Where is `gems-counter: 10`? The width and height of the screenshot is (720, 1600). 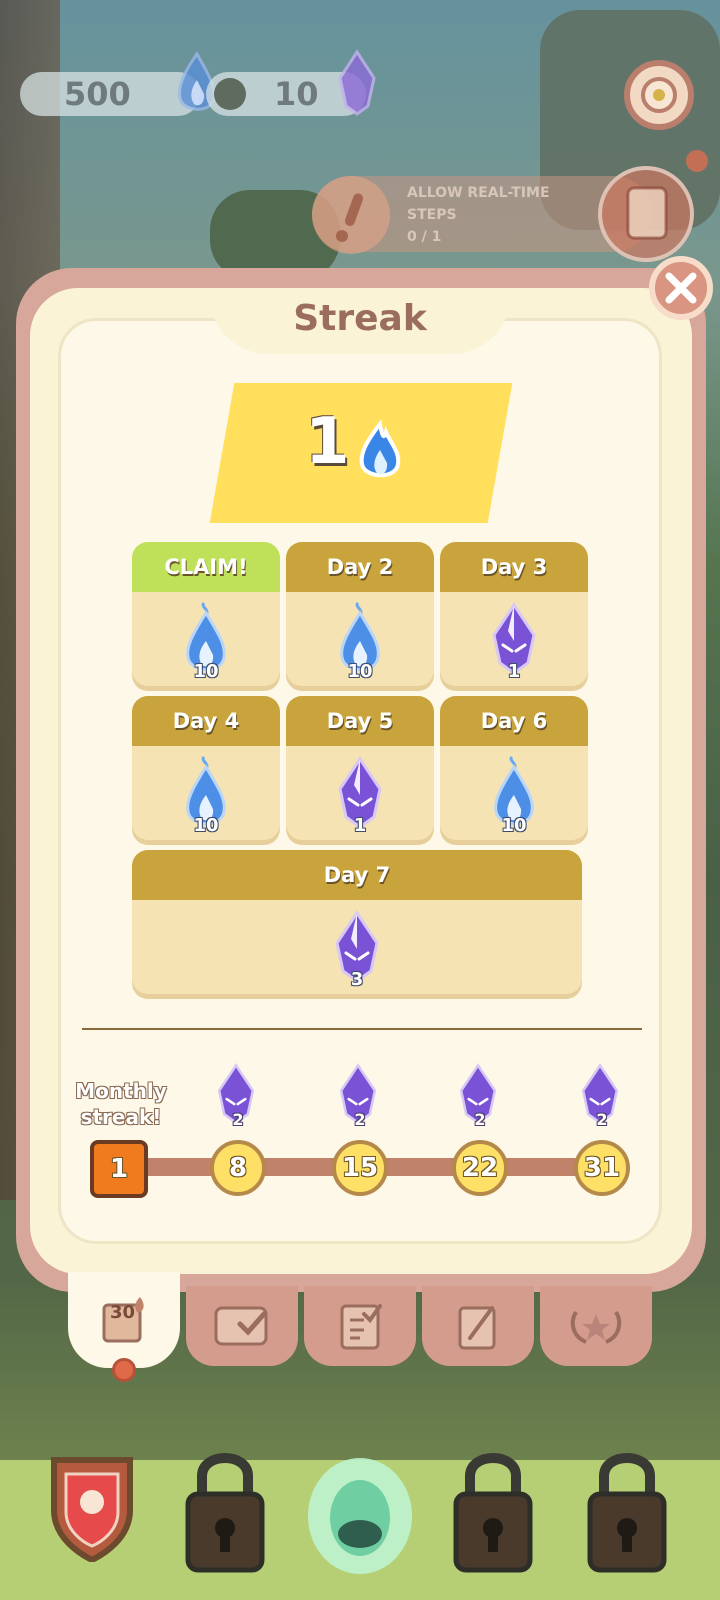 gems-counter: 10 is located at coordinates (291, 82).